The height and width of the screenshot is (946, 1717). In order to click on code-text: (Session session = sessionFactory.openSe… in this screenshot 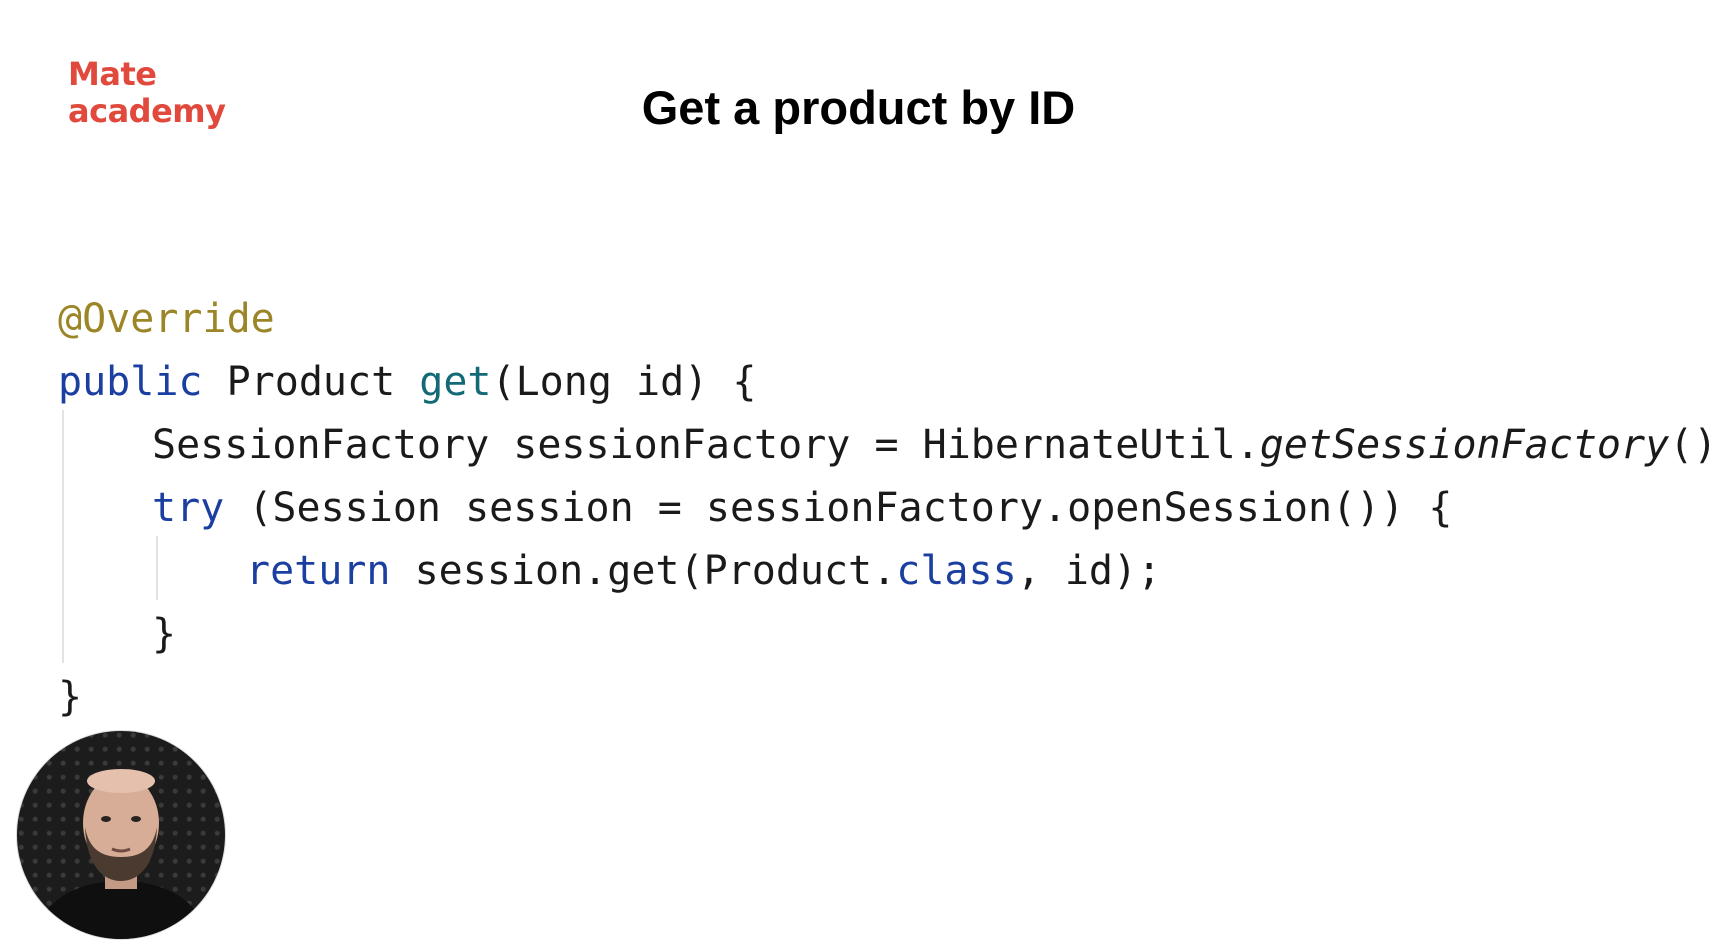, I will do `click(838, 508)`.